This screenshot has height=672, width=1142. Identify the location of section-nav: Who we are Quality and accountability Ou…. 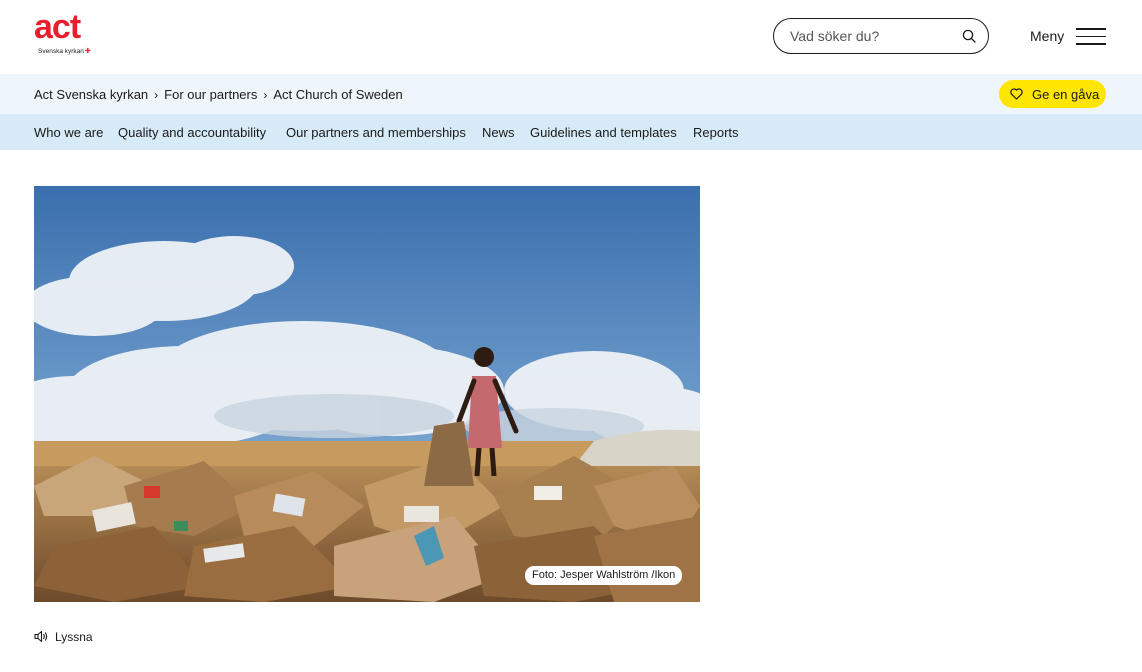
(571, 132).